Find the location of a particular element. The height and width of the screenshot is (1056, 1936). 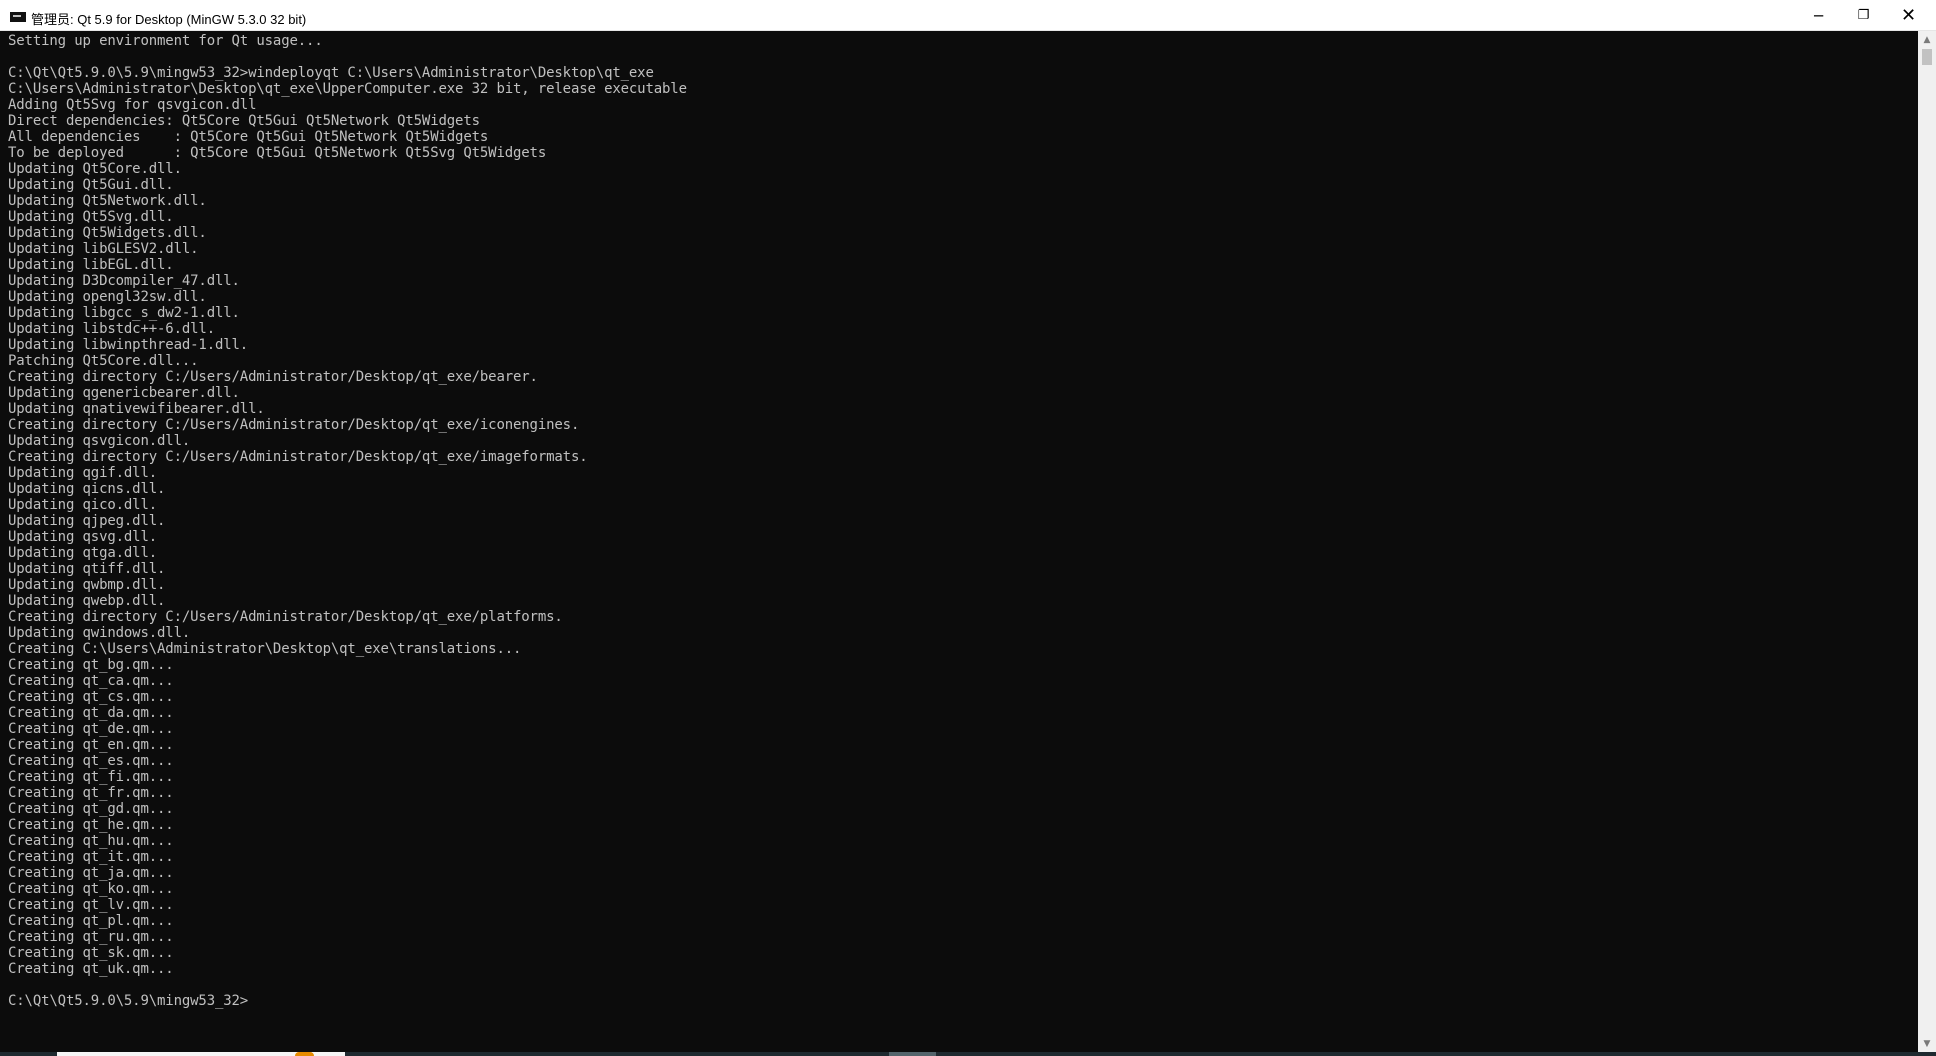

scroll-down-icon: ▼ is located at coordinates (1927, 1043).